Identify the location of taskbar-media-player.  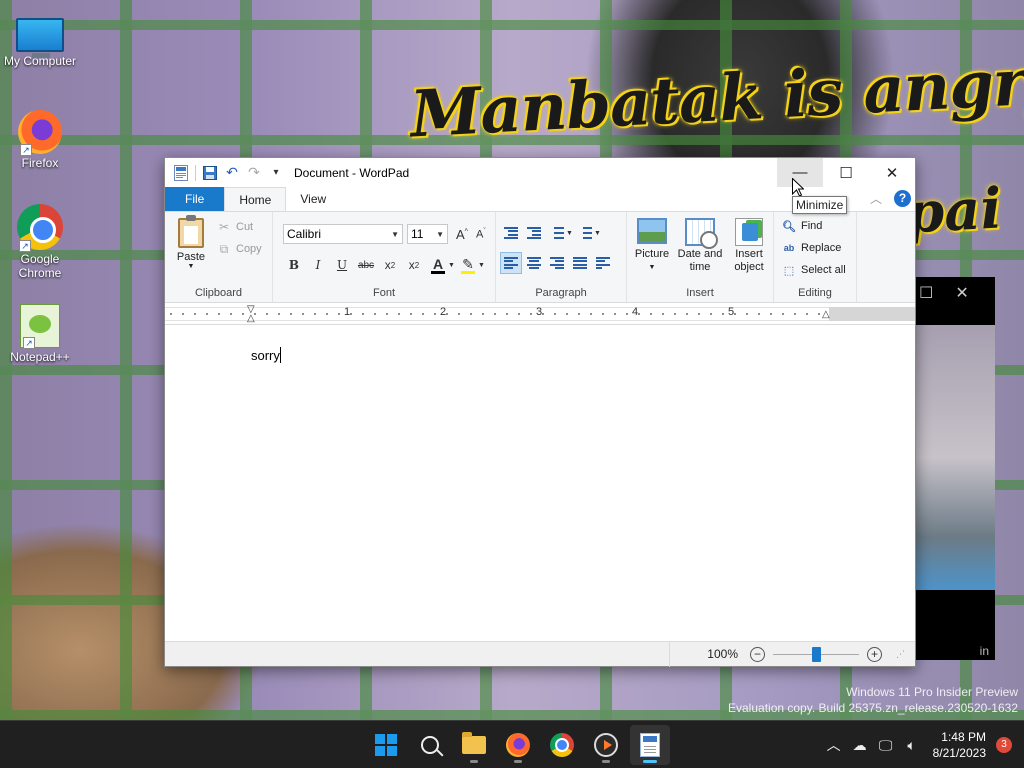
(606, 745).